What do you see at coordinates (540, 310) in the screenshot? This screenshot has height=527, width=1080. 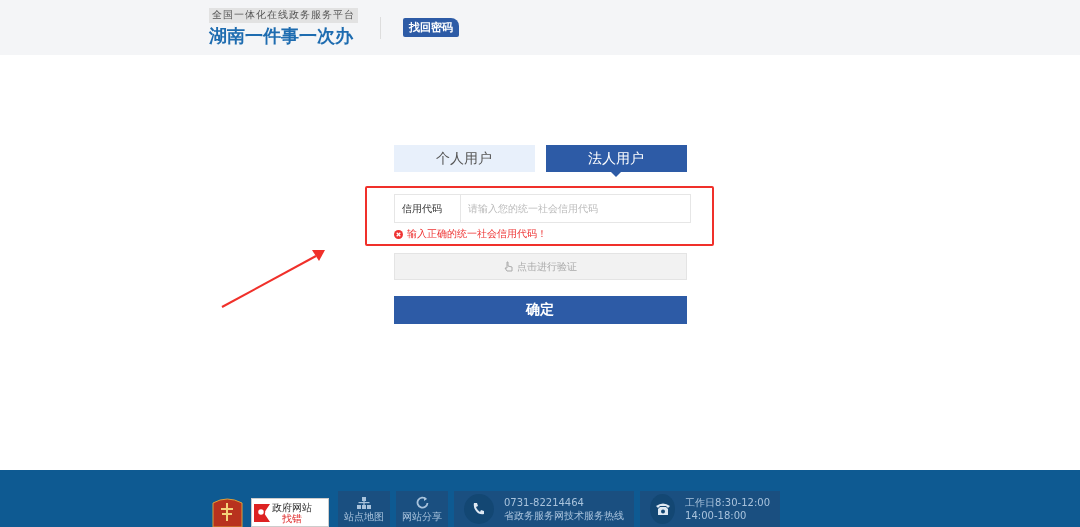 I see `confirm-button: 确定` at bounding box center [540, 310].